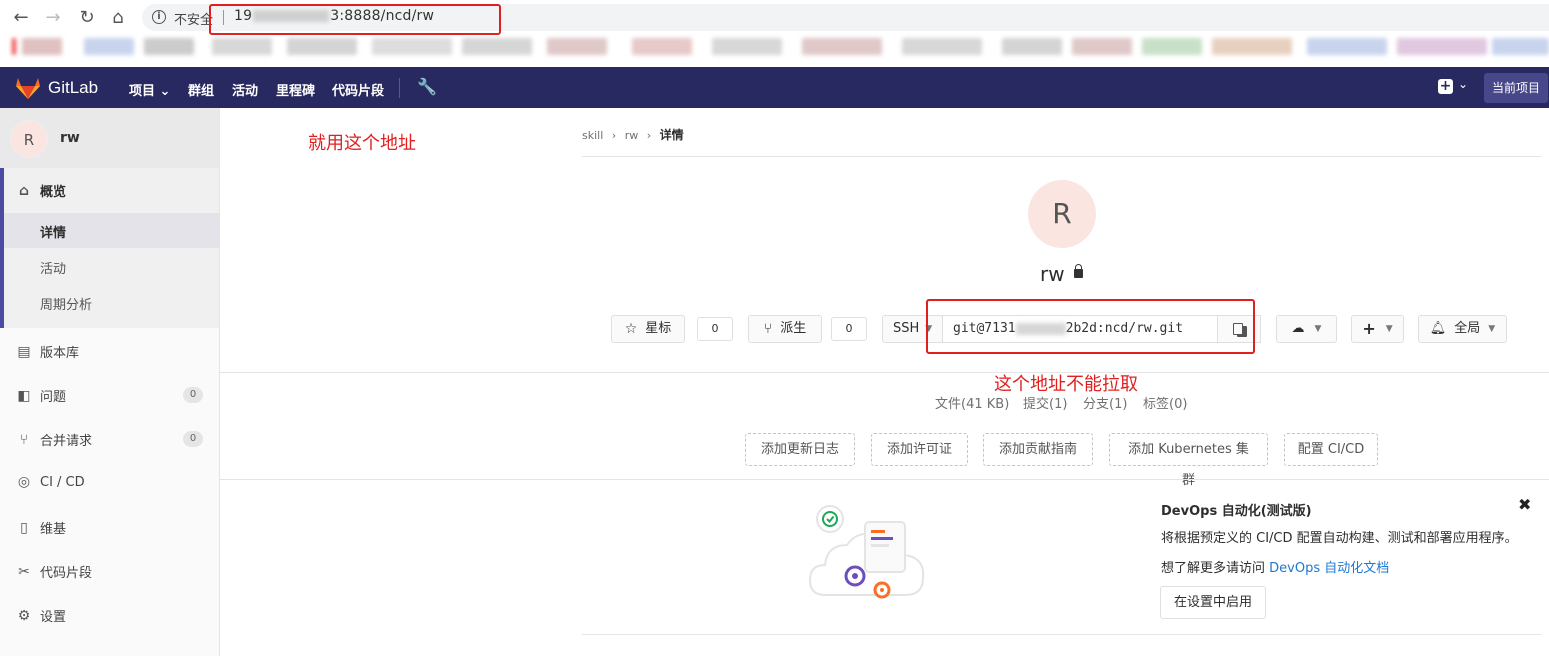  Describe the element at coordinates (972, 402) in the screenshot. I see `stat-files: 文件(41 KB)` at that location.